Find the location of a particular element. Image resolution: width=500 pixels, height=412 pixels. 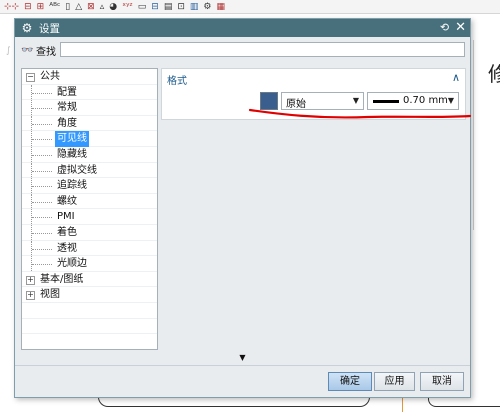

close-icon: ✕ is located at coordinates (460, 27).